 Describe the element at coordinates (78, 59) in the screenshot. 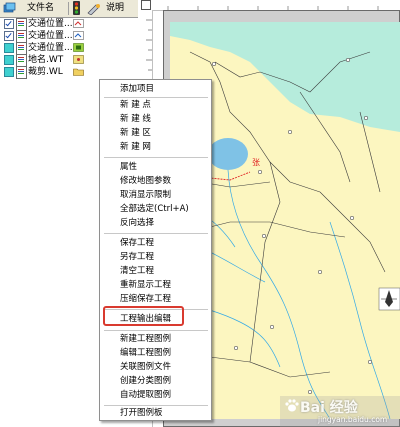

I see `point-state-icon` at that location.